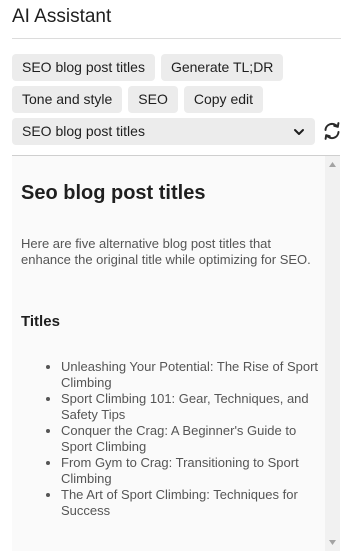  I want to click on action-row-2: Tone and style SEO Copy edit, so click(138, 99).